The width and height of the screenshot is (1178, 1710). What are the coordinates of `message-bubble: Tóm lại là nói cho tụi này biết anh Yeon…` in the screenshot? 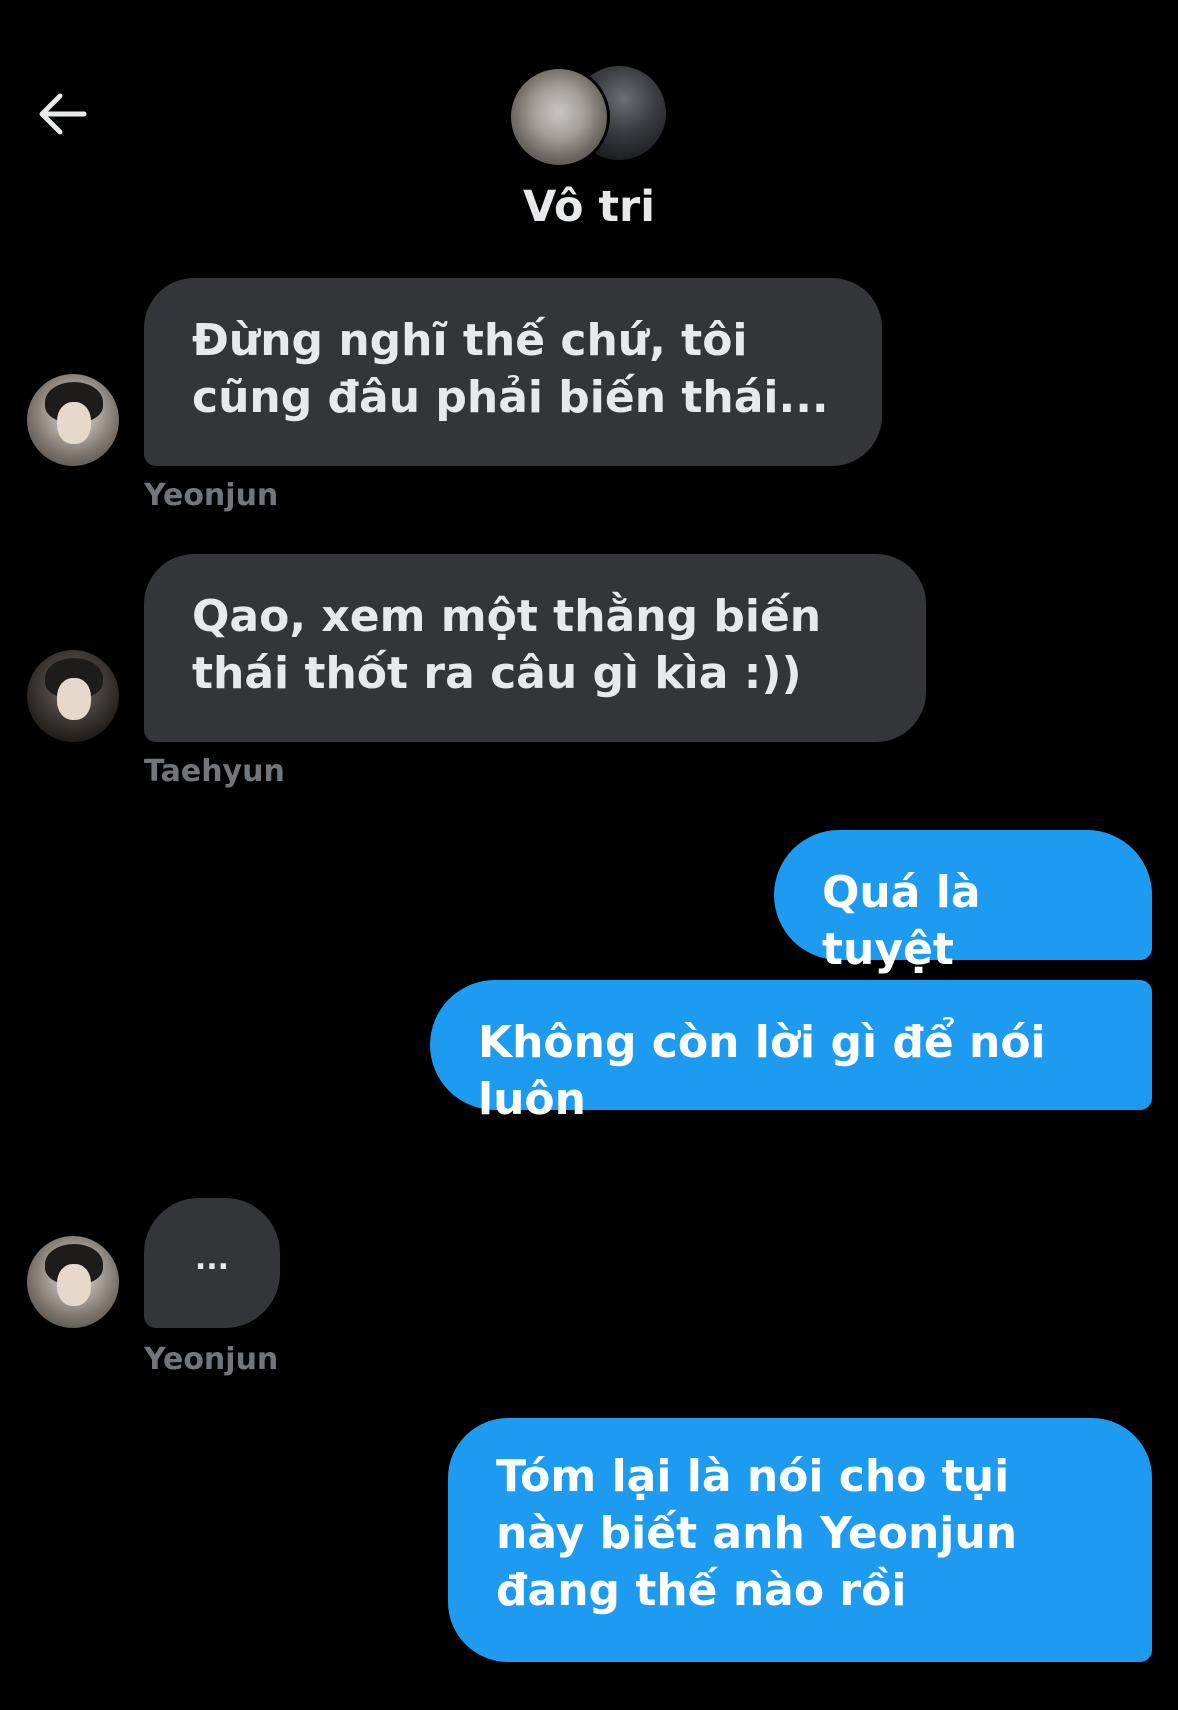 It's located at (800, 1540).